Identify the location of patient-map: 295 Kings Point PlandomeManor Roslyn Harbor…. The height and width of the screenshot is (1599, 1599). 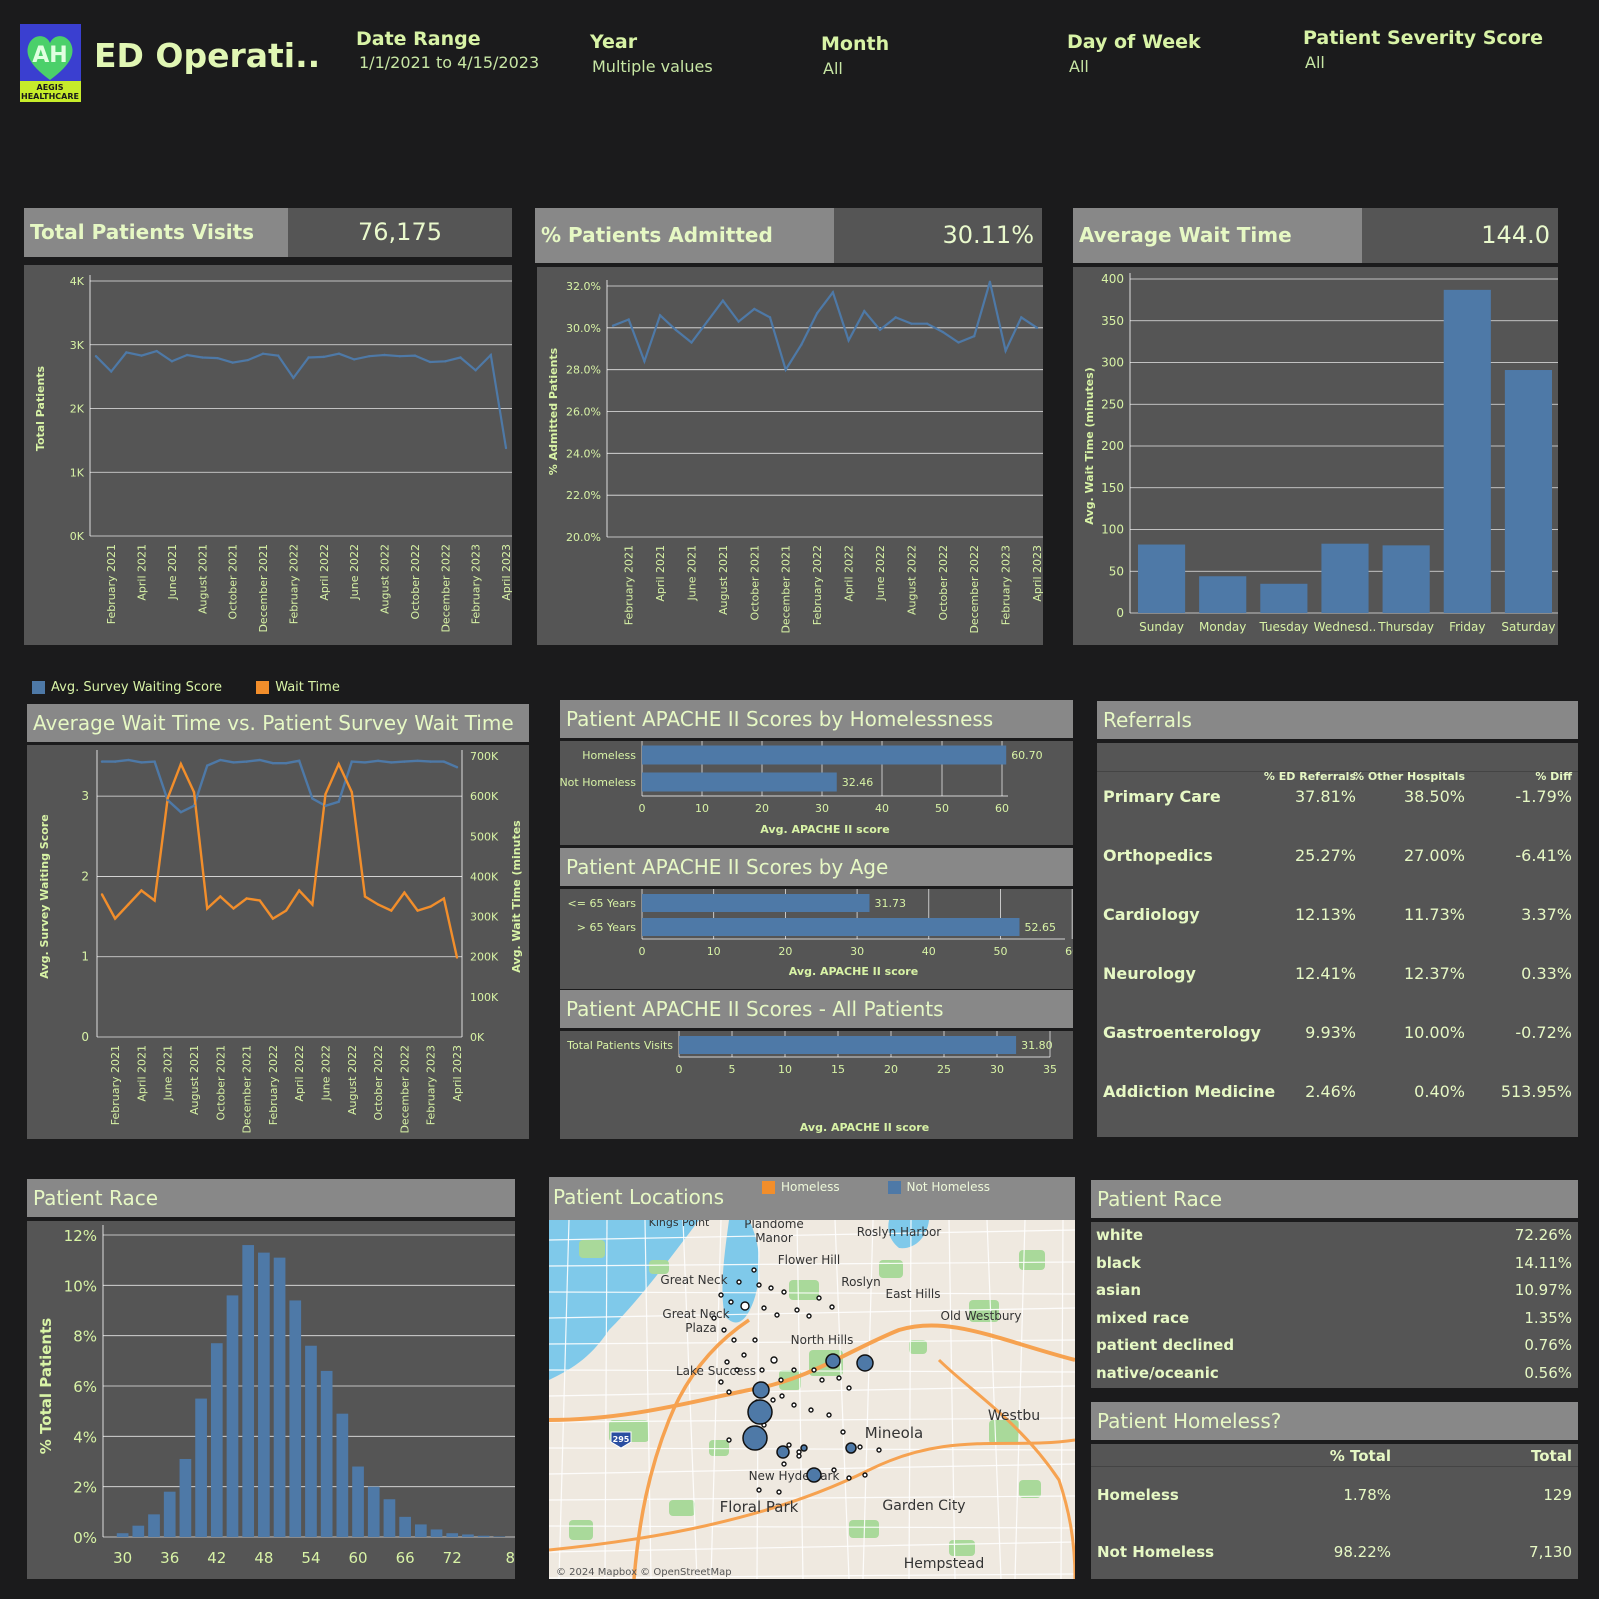
(812, 1399).